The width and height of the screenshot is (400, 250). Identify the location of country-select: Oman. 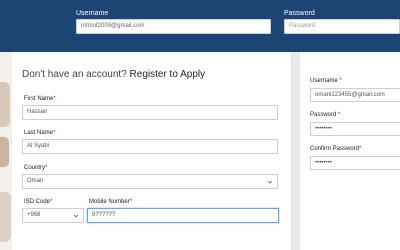
(150, 181).